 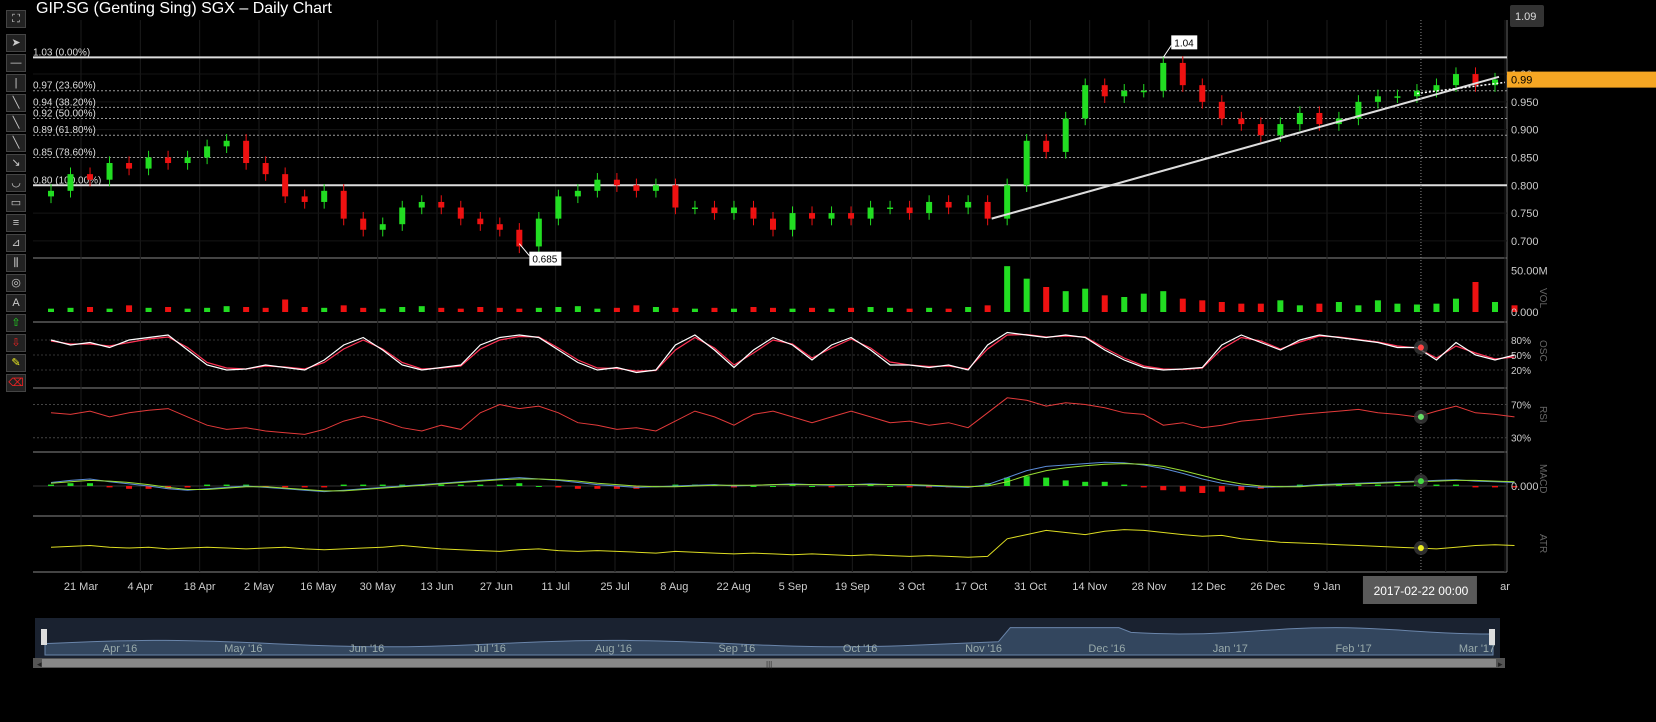 I want to click on x-tick-label: 19 Sep, so click(x=852, y=587).